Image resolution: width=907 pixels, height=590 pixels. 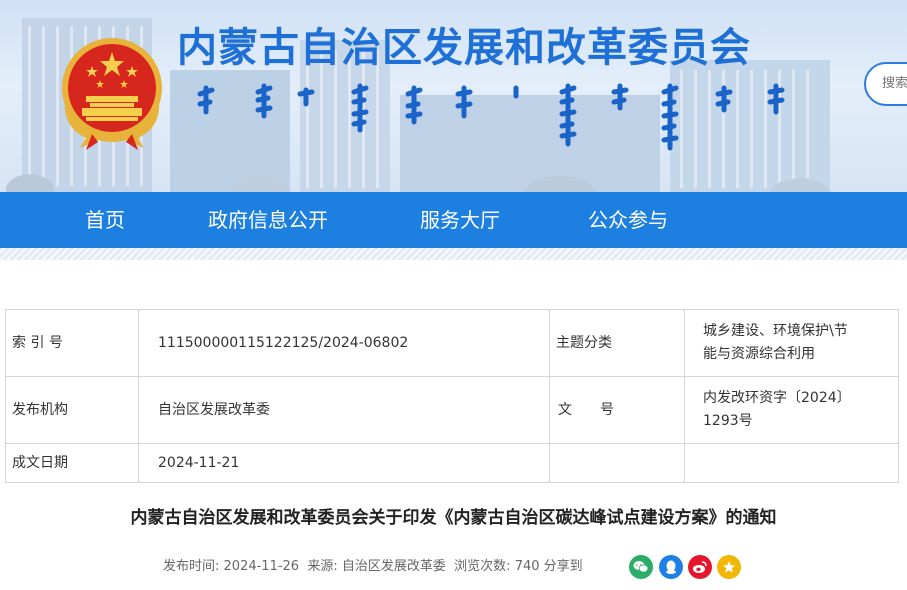 What do you see at coordinates (617, 410) in the screenshot?
I see `docno-label: 文 号` at bounding box center [617, 410].